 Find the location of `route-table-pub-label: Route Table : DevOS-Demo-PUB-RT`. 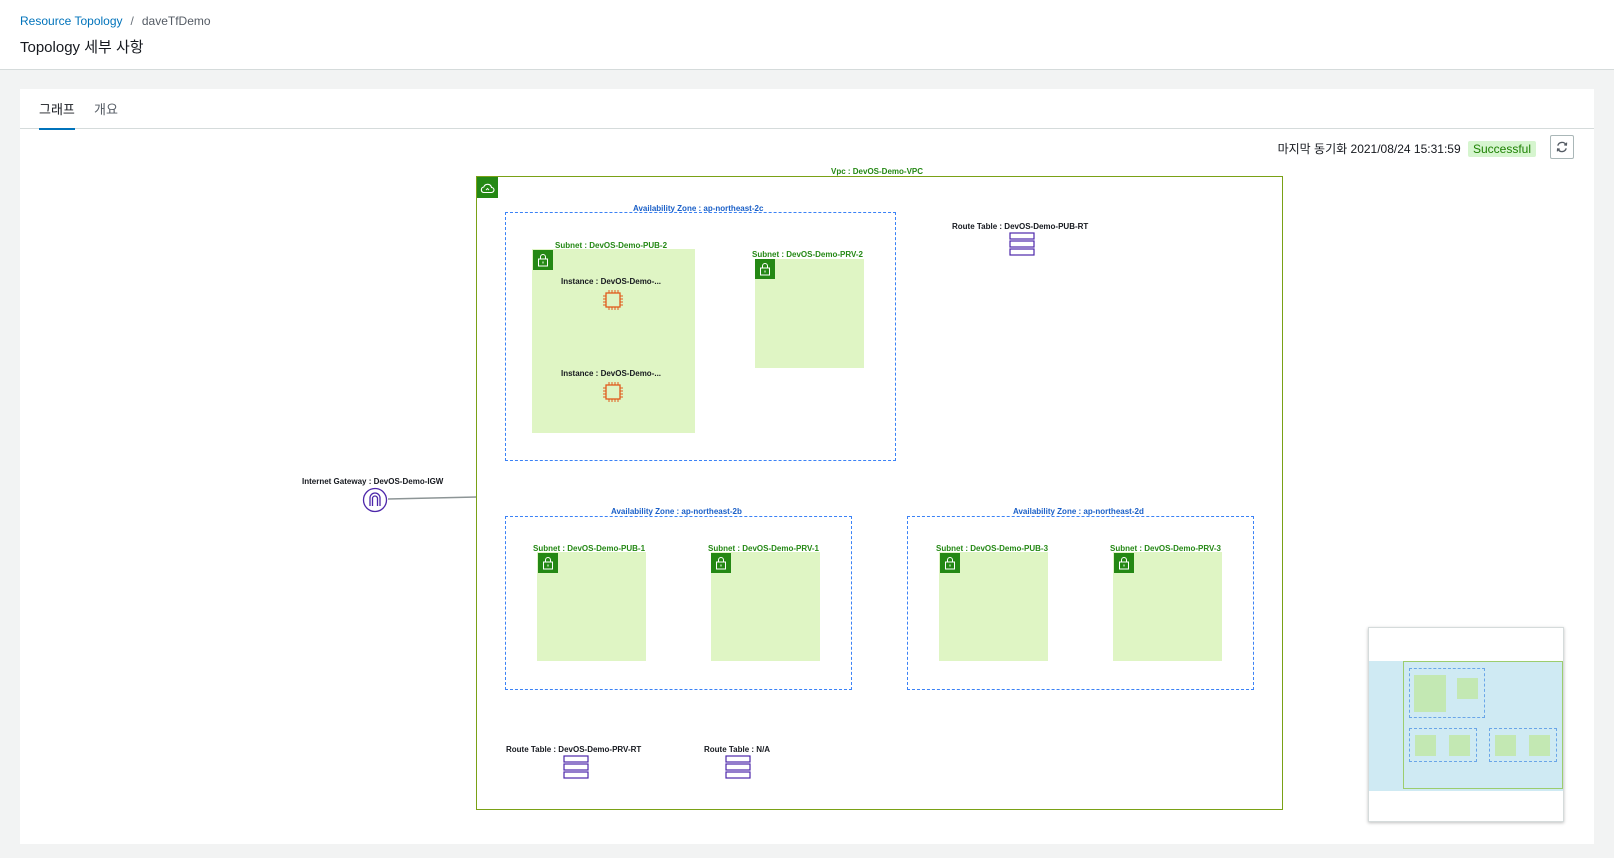

route-table-pub-label: Route Table : DevOS-Demo-PUB-RT is located at coordinates (1020, 226).